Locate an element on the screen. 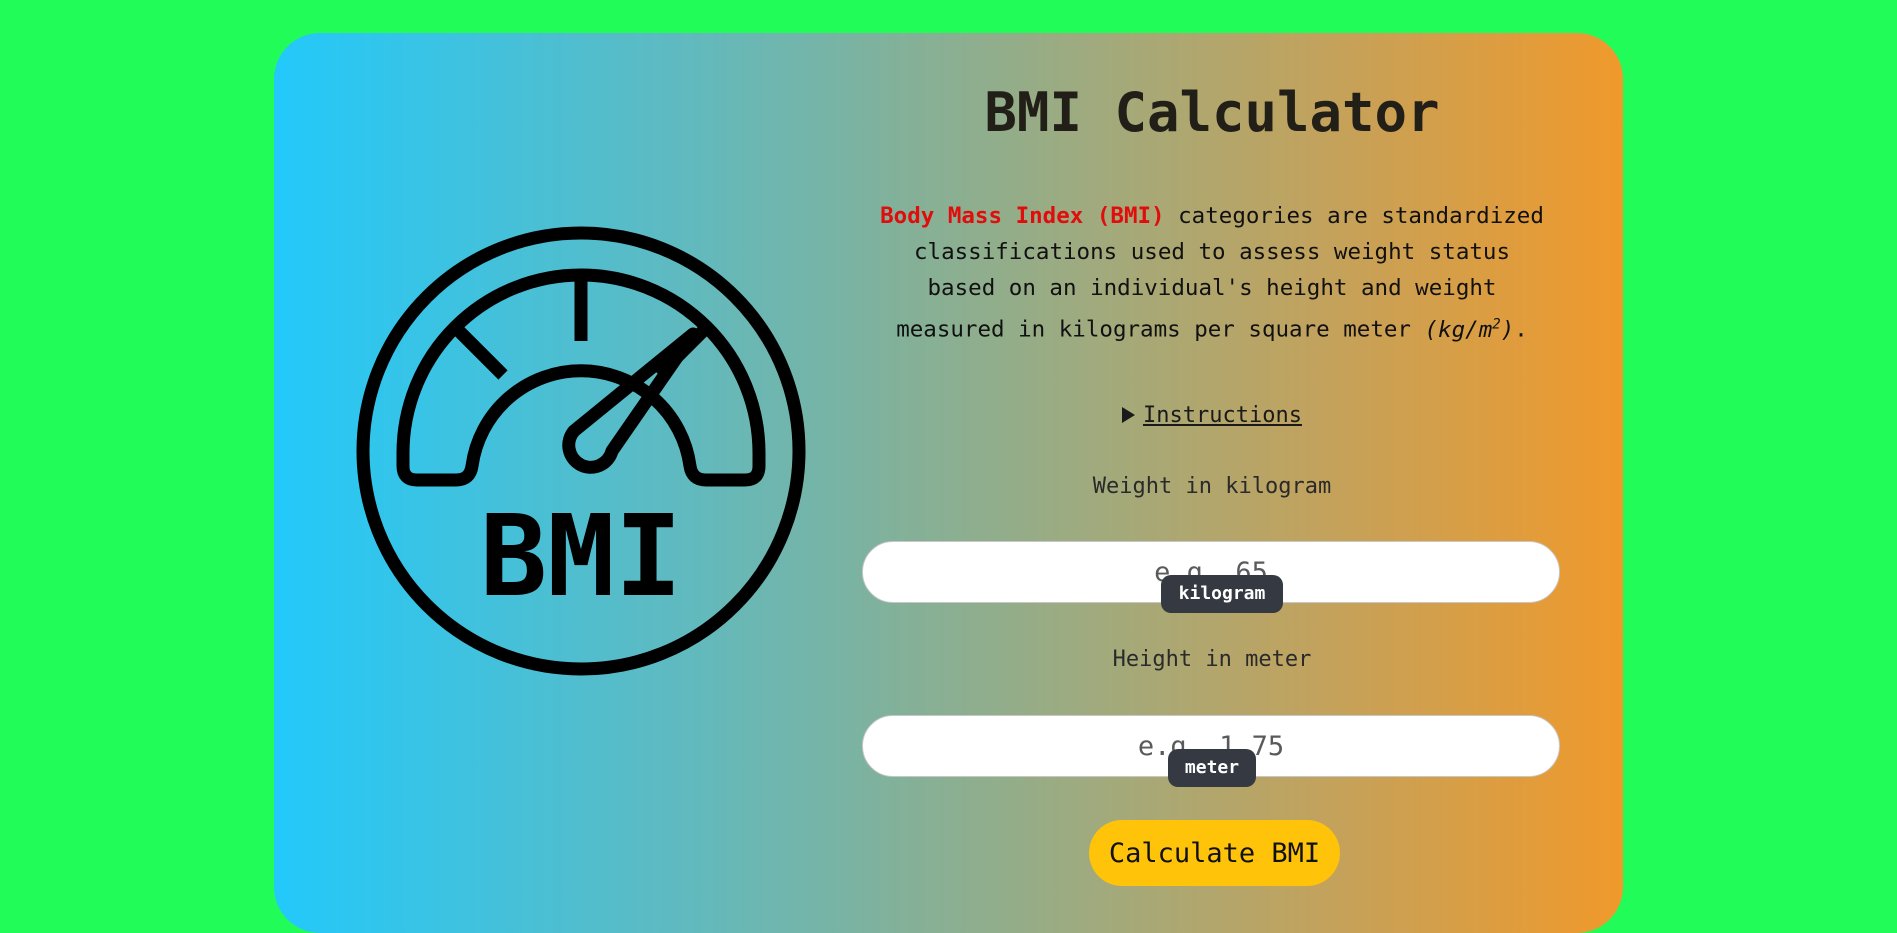 The image size is (1897, 933). bmi-term: Body Mass Index (BMI) is located at coordinates (1022, 216).